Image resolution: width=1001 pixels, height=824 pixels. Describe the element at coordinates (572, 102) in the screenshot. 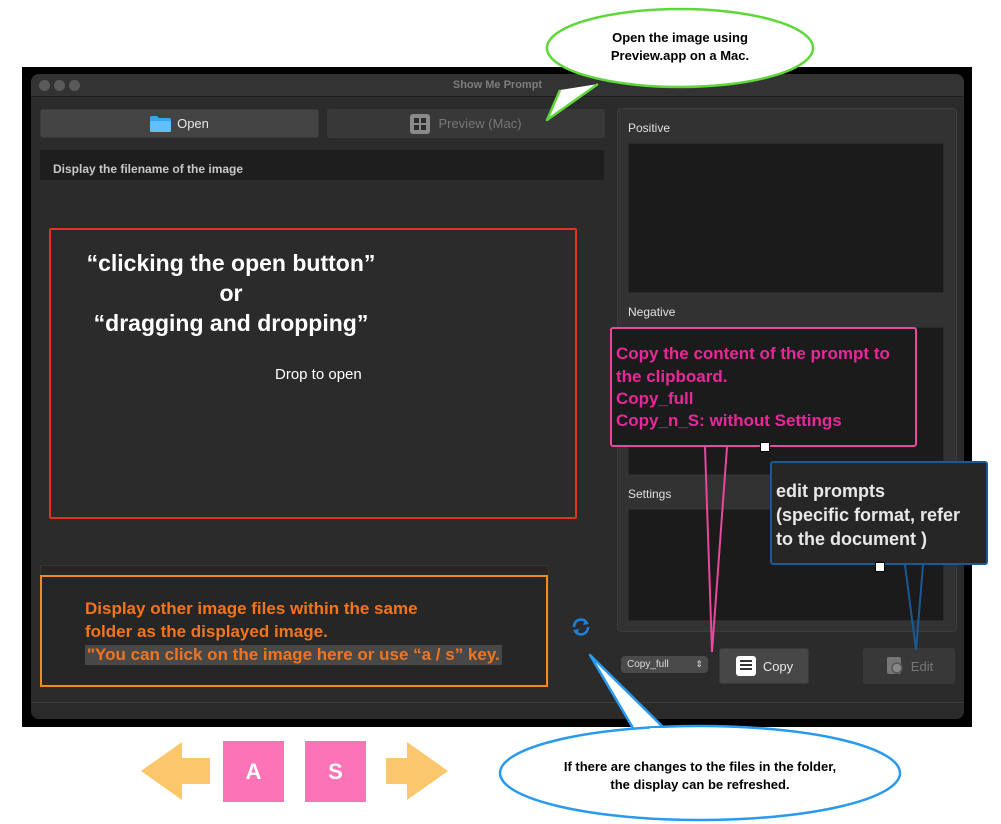

I see `preview-callout-pointer` at that location.